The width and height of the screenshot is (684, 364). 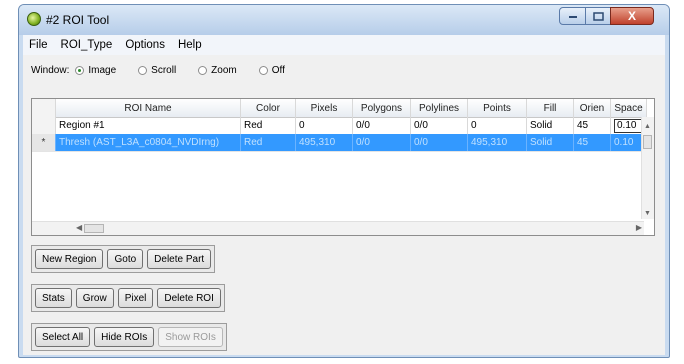 What do you see at coordinates (439, 108) in the screenshot?
I see `column-header-polylines: Polylines` at bounding box center [439, 108].